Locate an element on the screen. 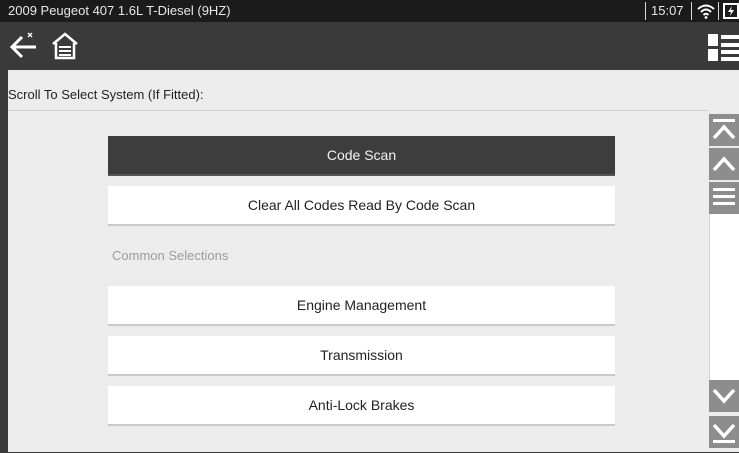 This screenshot has width=739, height=453. vehicle-title: 2009 Peugeot 407 1.6L T-Diesel (9HZ) is located at coordinates (119, 10).